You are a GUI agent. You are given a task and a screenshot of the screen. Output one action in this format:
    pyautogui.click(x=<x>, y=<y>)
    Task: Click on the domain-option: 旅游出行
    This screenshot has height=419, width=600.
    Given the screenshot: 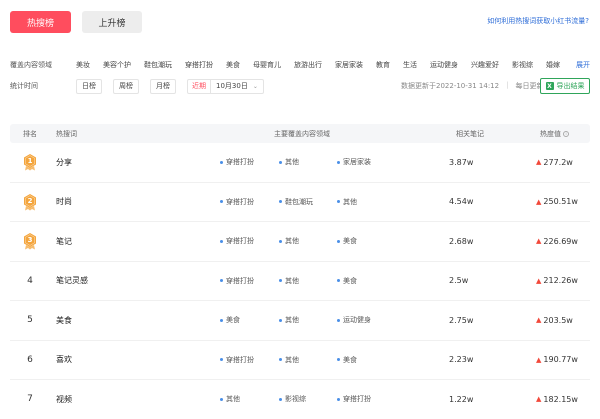 What is the action you would take?
    pyautogui.click(x=308, y=65)
    